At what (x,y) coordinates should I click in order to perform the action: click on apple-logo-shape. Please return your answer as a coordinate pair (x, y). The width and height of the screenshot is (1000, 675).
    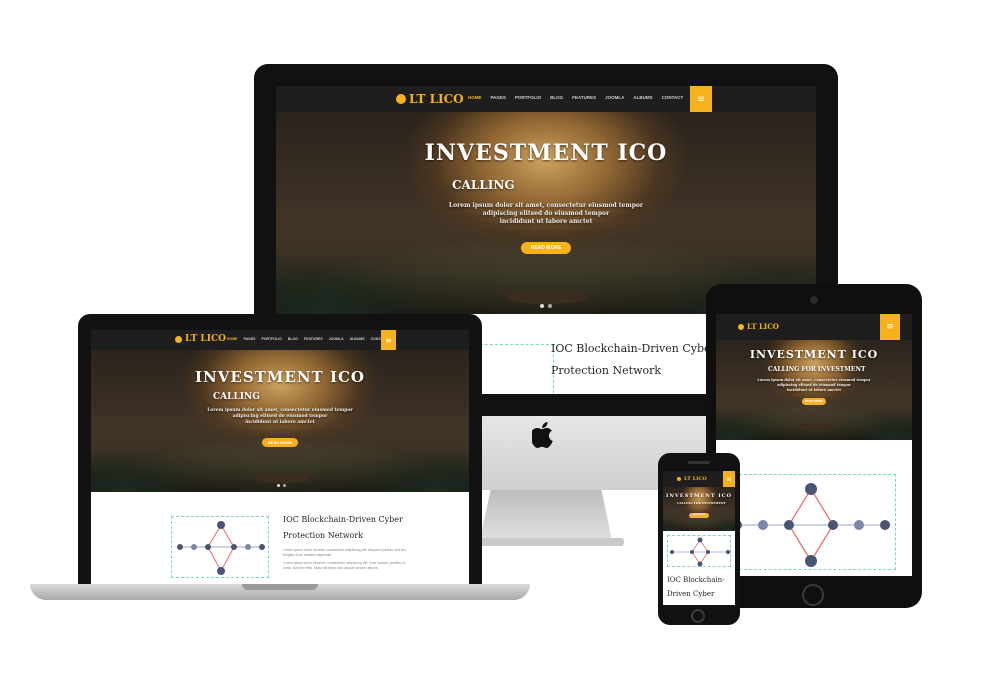
    Looking at the image, I should click on (541, 435).